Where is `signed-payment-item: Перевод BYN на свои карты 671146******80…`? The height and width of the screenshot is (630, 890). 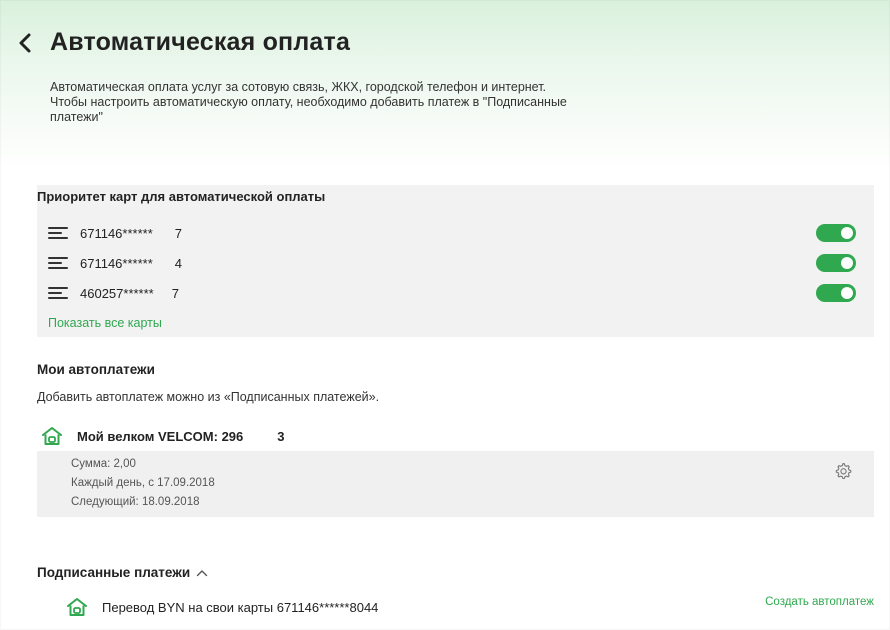 signed-payment-item: Перевод BYN на свои карты 671146******80… is located at coordinates (222, 607).